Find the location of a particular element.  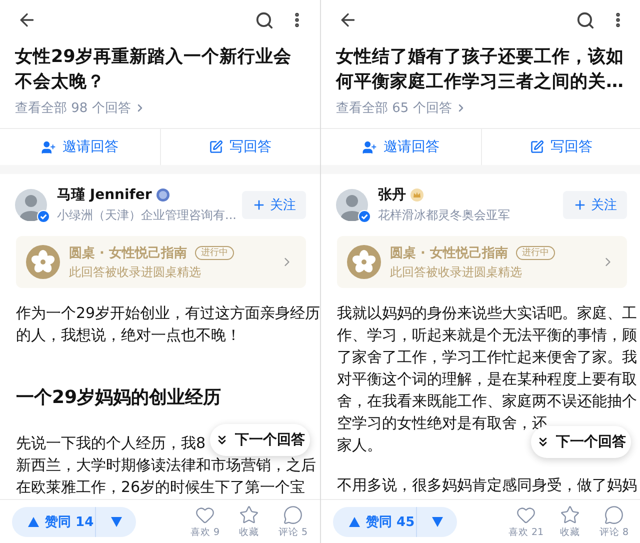

paragraph-line: 新西兰，大学时期修读法律和市场营销，之后 is located at coordinates (166, 465).